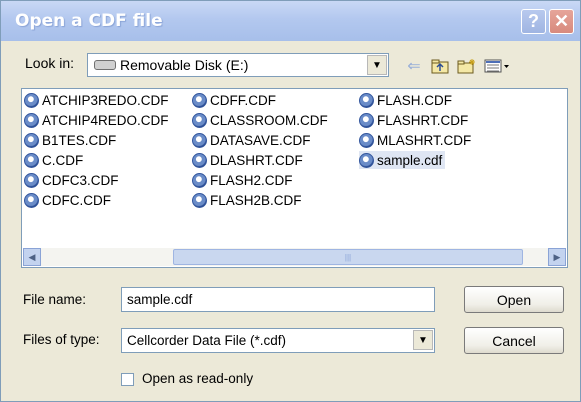 The width and height of the screenshot is (581, 402). What do you see at coordinates (242, 180) in the screenshot?
I see `file-item: FLASH2.CDF` at bounding box center [242, 180].